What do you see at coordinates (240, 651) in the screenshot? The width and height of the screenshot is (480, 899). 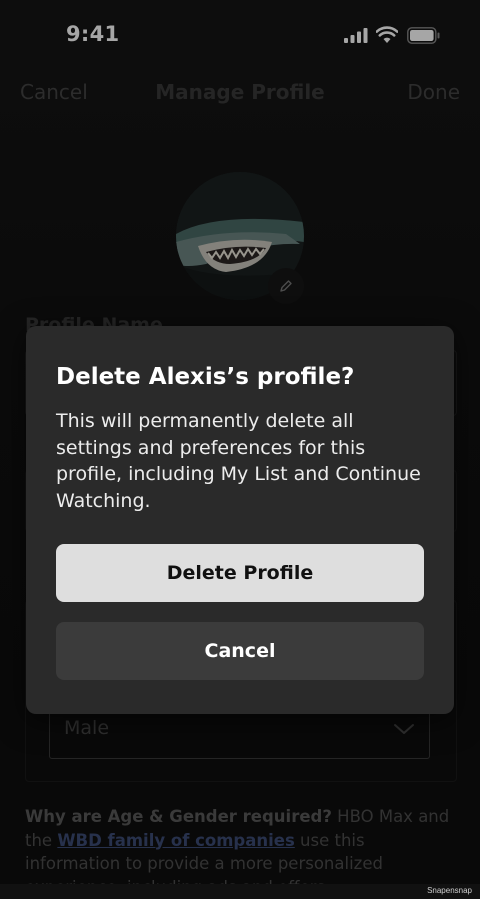 I see `cancel-button: Cancel` at bounding box center [240, 651].